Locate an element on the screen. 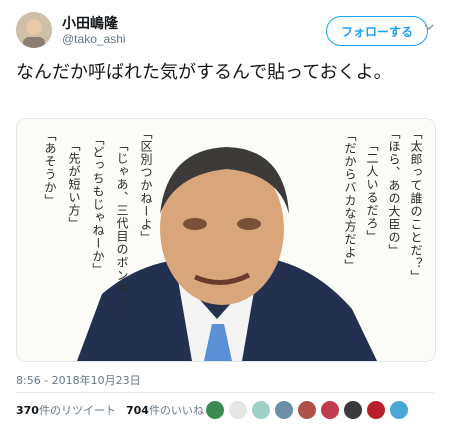 The height and width of the screenshot is (427, 450). image-text-line: 「区別つかねーよ」 is located at coordinates (146, 185).